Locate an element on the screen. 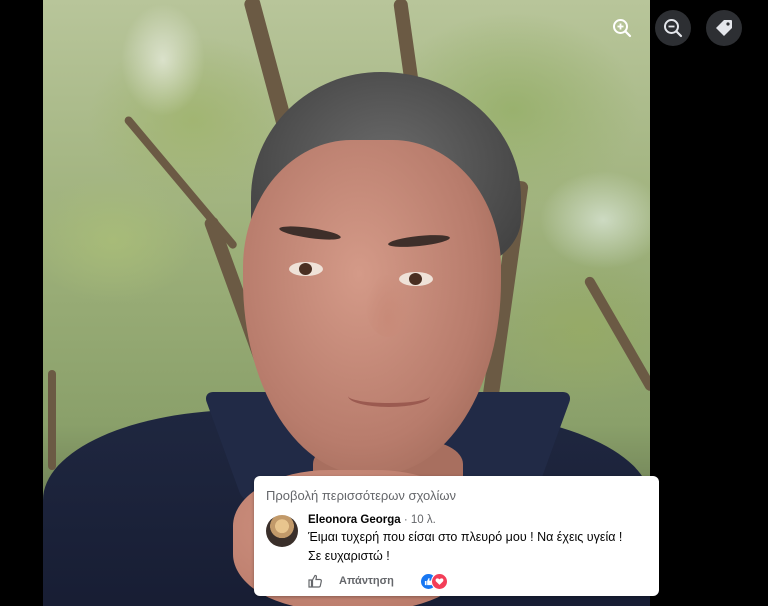 Image resolution: width=768 pixels, height=606 pixels. tag-button is located at coordinates (724, 28).